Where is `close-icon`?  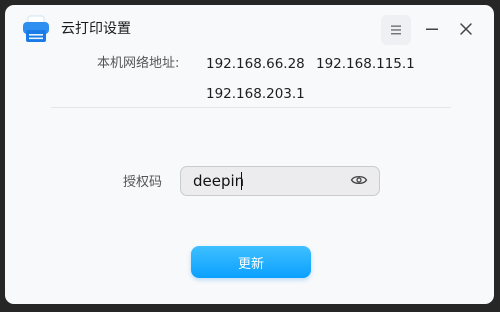
close-icon is located at coordinates (466, 30).